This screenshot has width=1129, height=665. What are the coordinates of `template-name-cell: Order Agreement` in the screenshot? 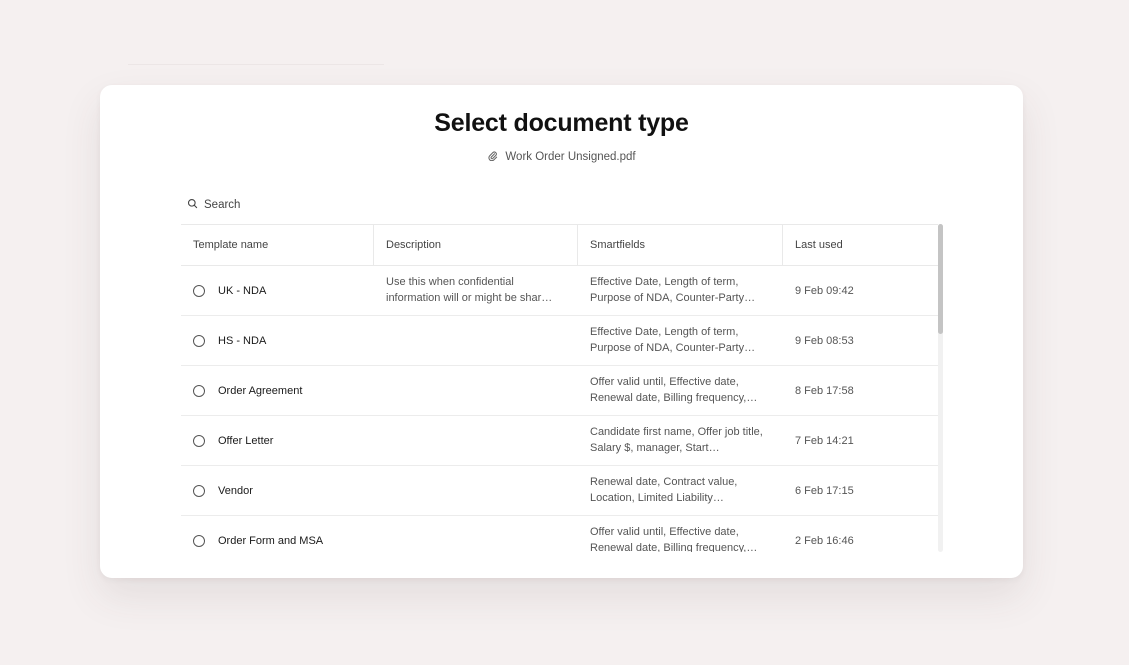 It's located at (277, 390).